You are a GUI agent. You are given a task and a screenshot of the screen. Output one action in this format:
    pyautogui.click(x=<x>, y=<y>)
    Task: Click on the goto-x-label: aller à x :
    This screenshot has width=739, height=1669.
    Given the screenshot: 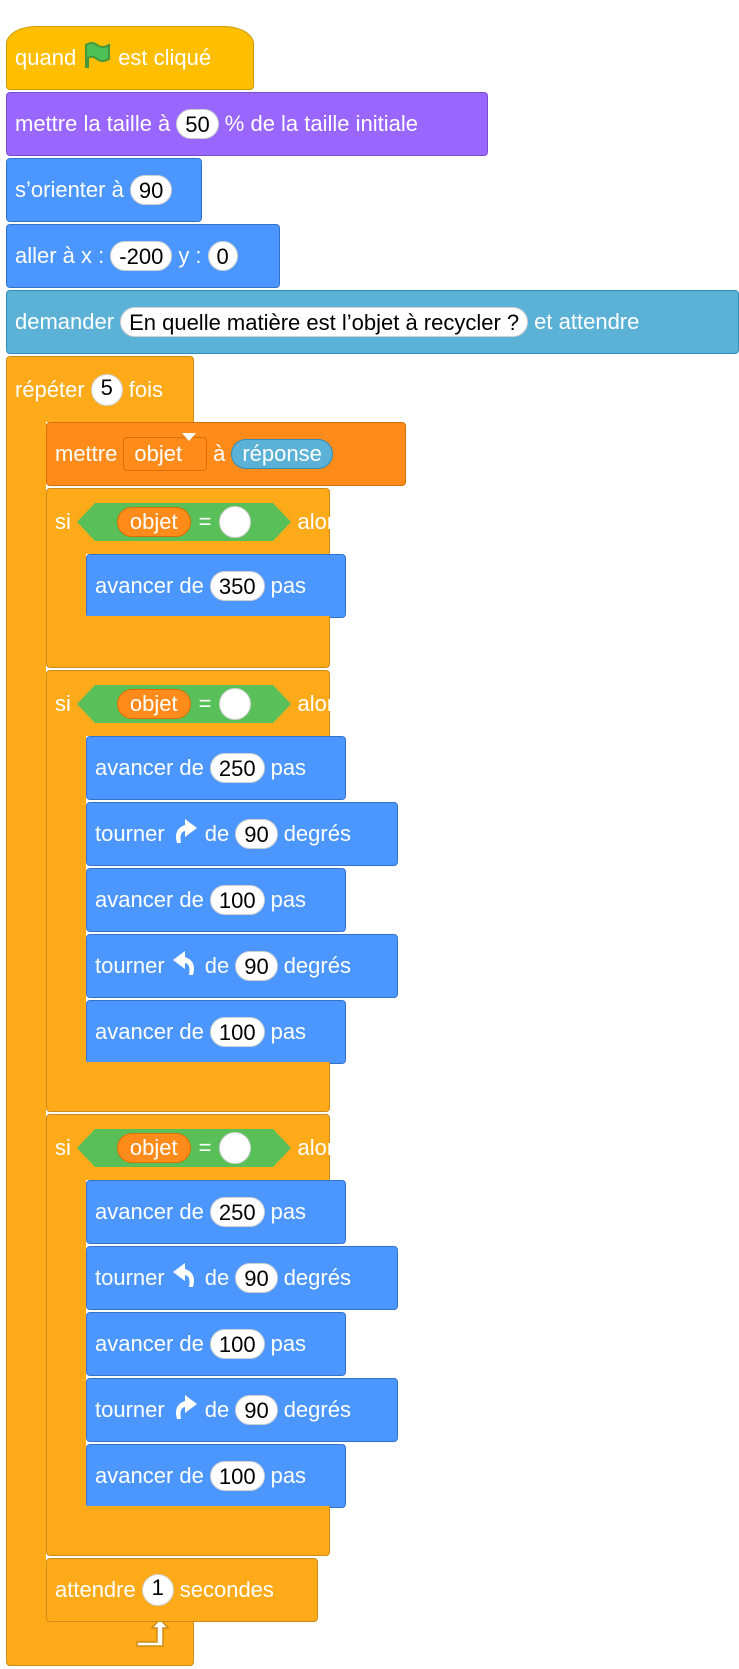 What is the action you would take?
    pyautogui.click(x=60, y=255)
    